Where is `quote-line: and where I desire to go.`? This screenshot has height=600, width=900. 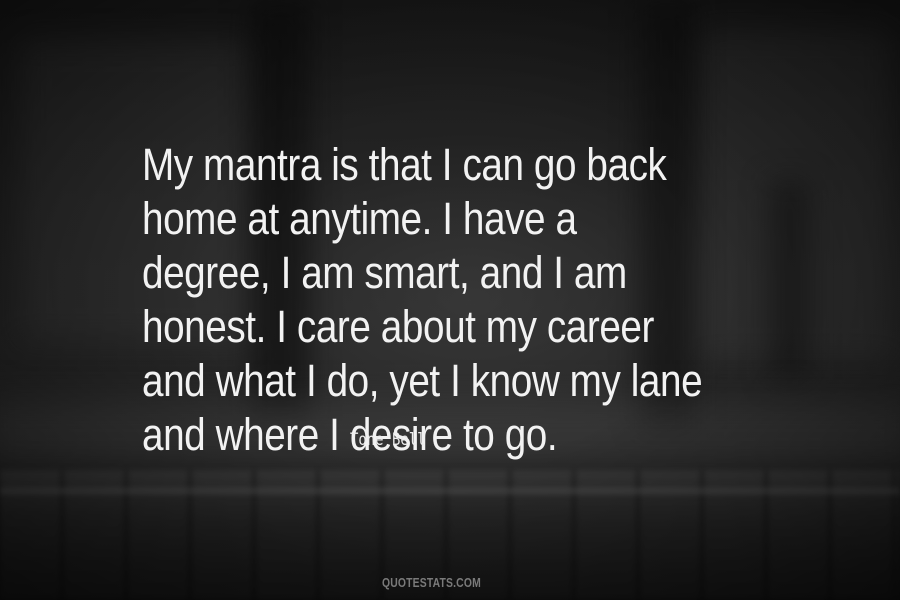 quote-line: and where I desire to go. is located at coordinates (350, 434).